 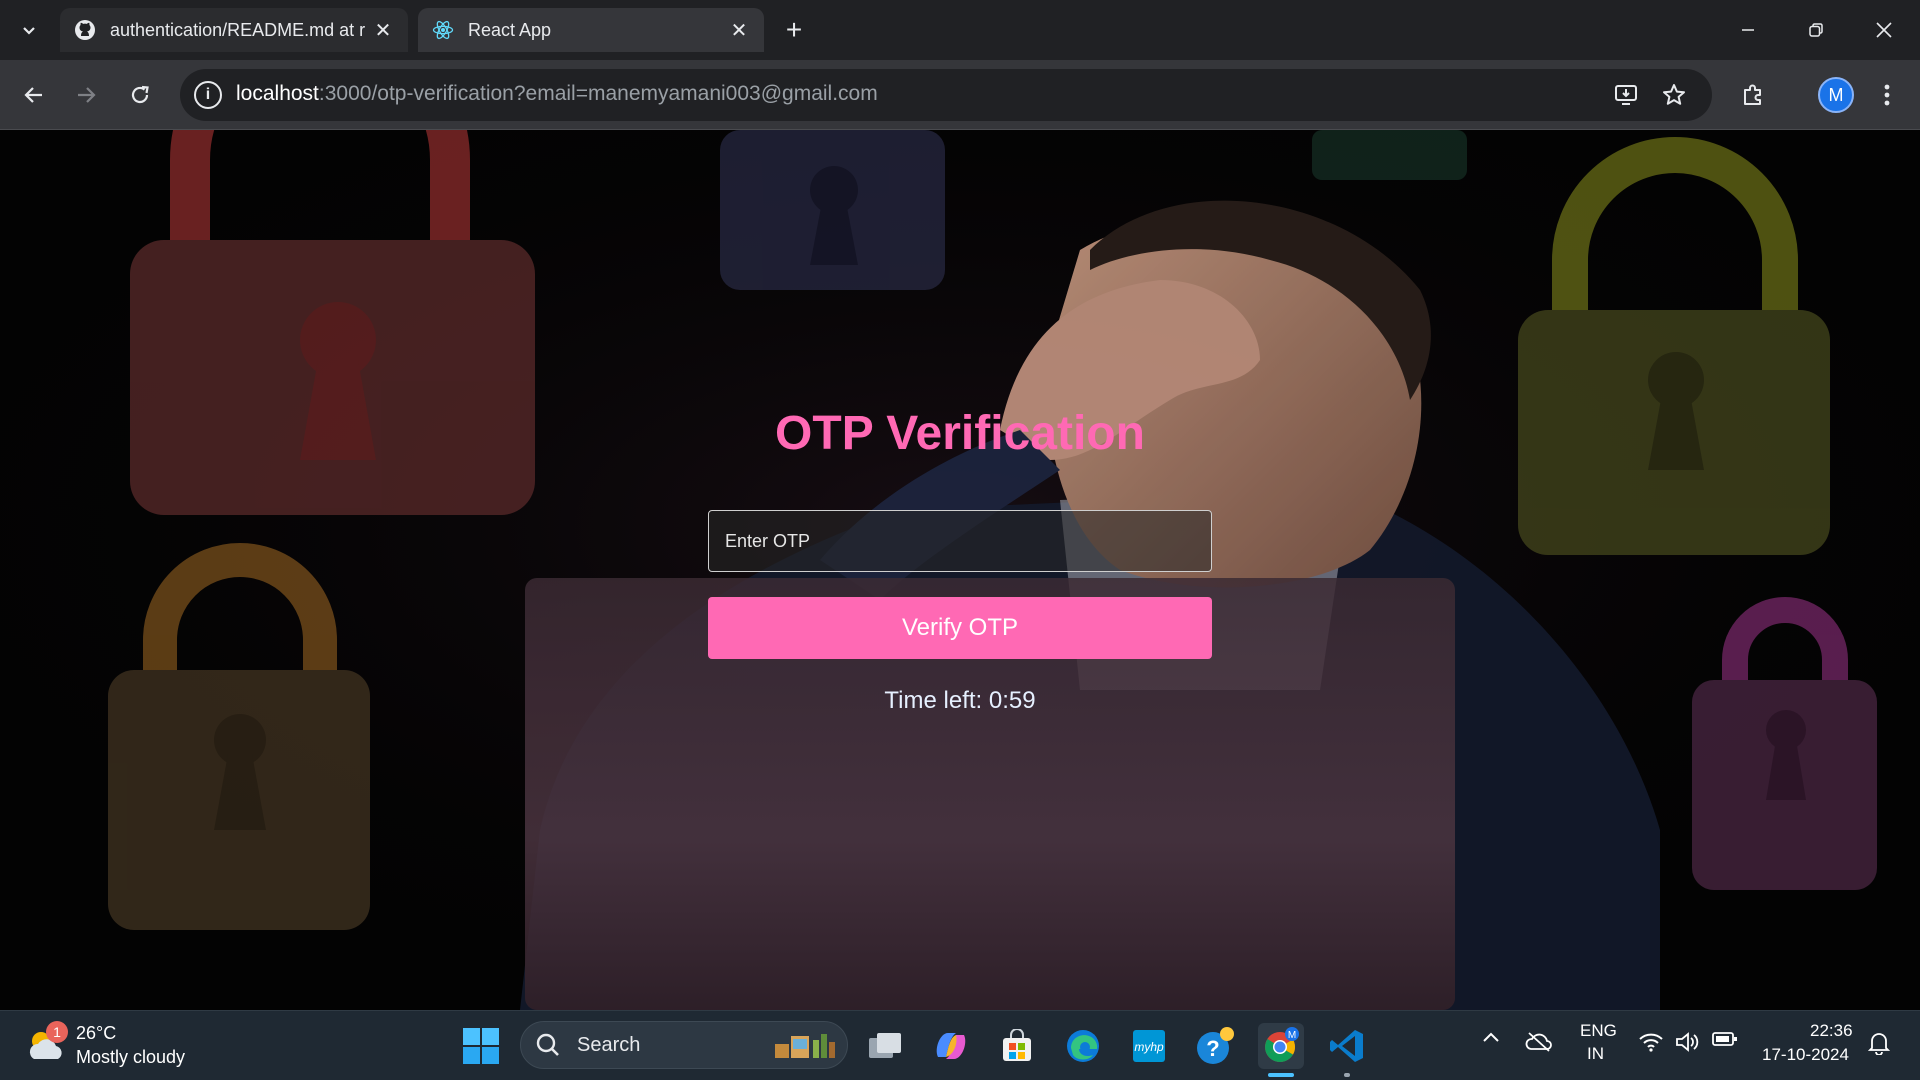 What do you see at coordinates (1887, 95) in the screenshot?
I see `menu-kebab-icon` at bounding box center [1887, 95].